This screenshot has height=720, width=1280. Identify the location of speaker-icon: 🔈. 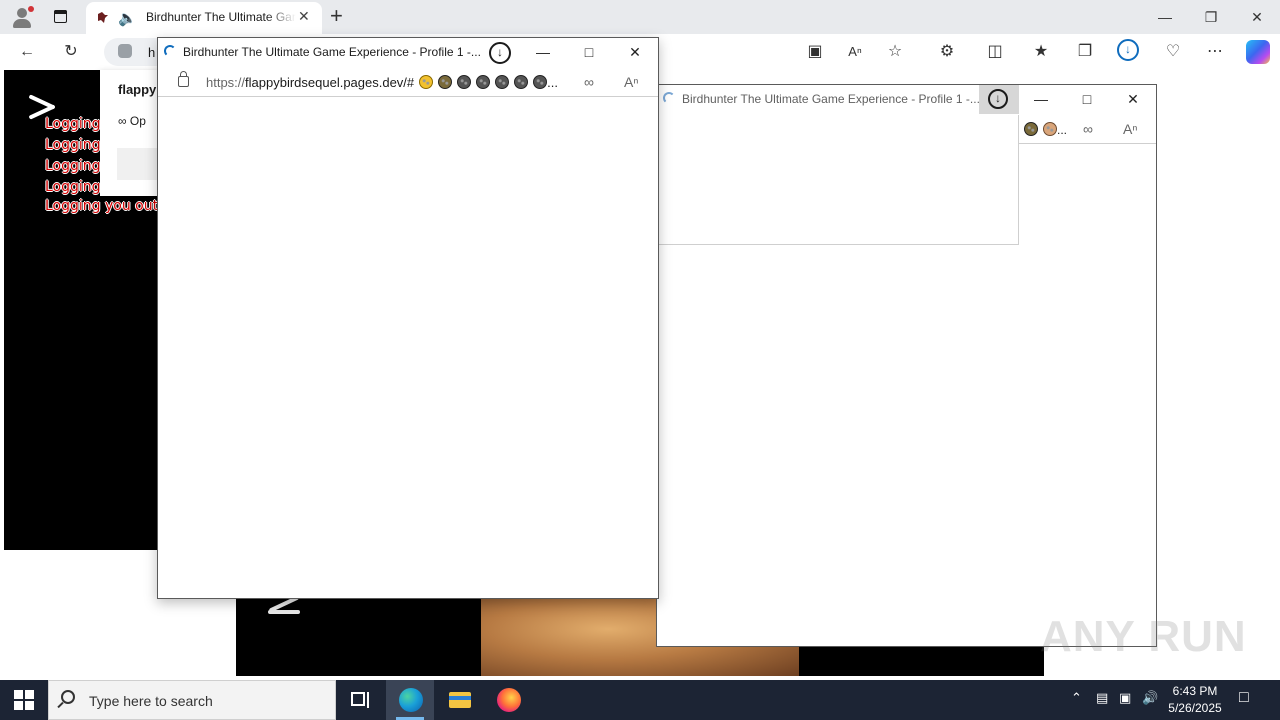
(127, 18).